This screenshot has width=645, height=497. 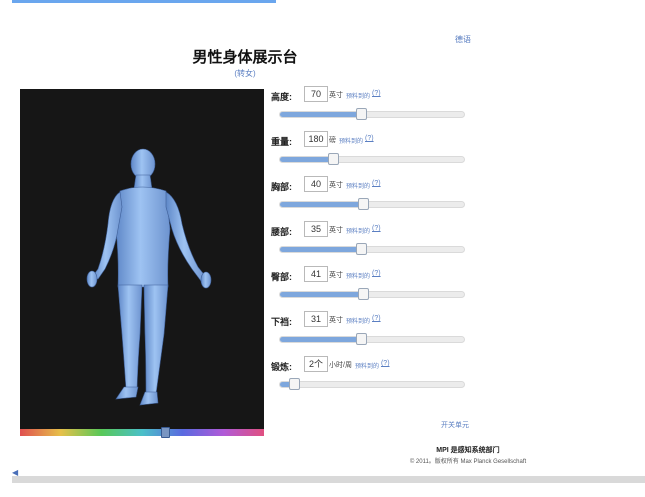 I want to click on scroll-left-icon: ◀, so click(x=19, y=473).